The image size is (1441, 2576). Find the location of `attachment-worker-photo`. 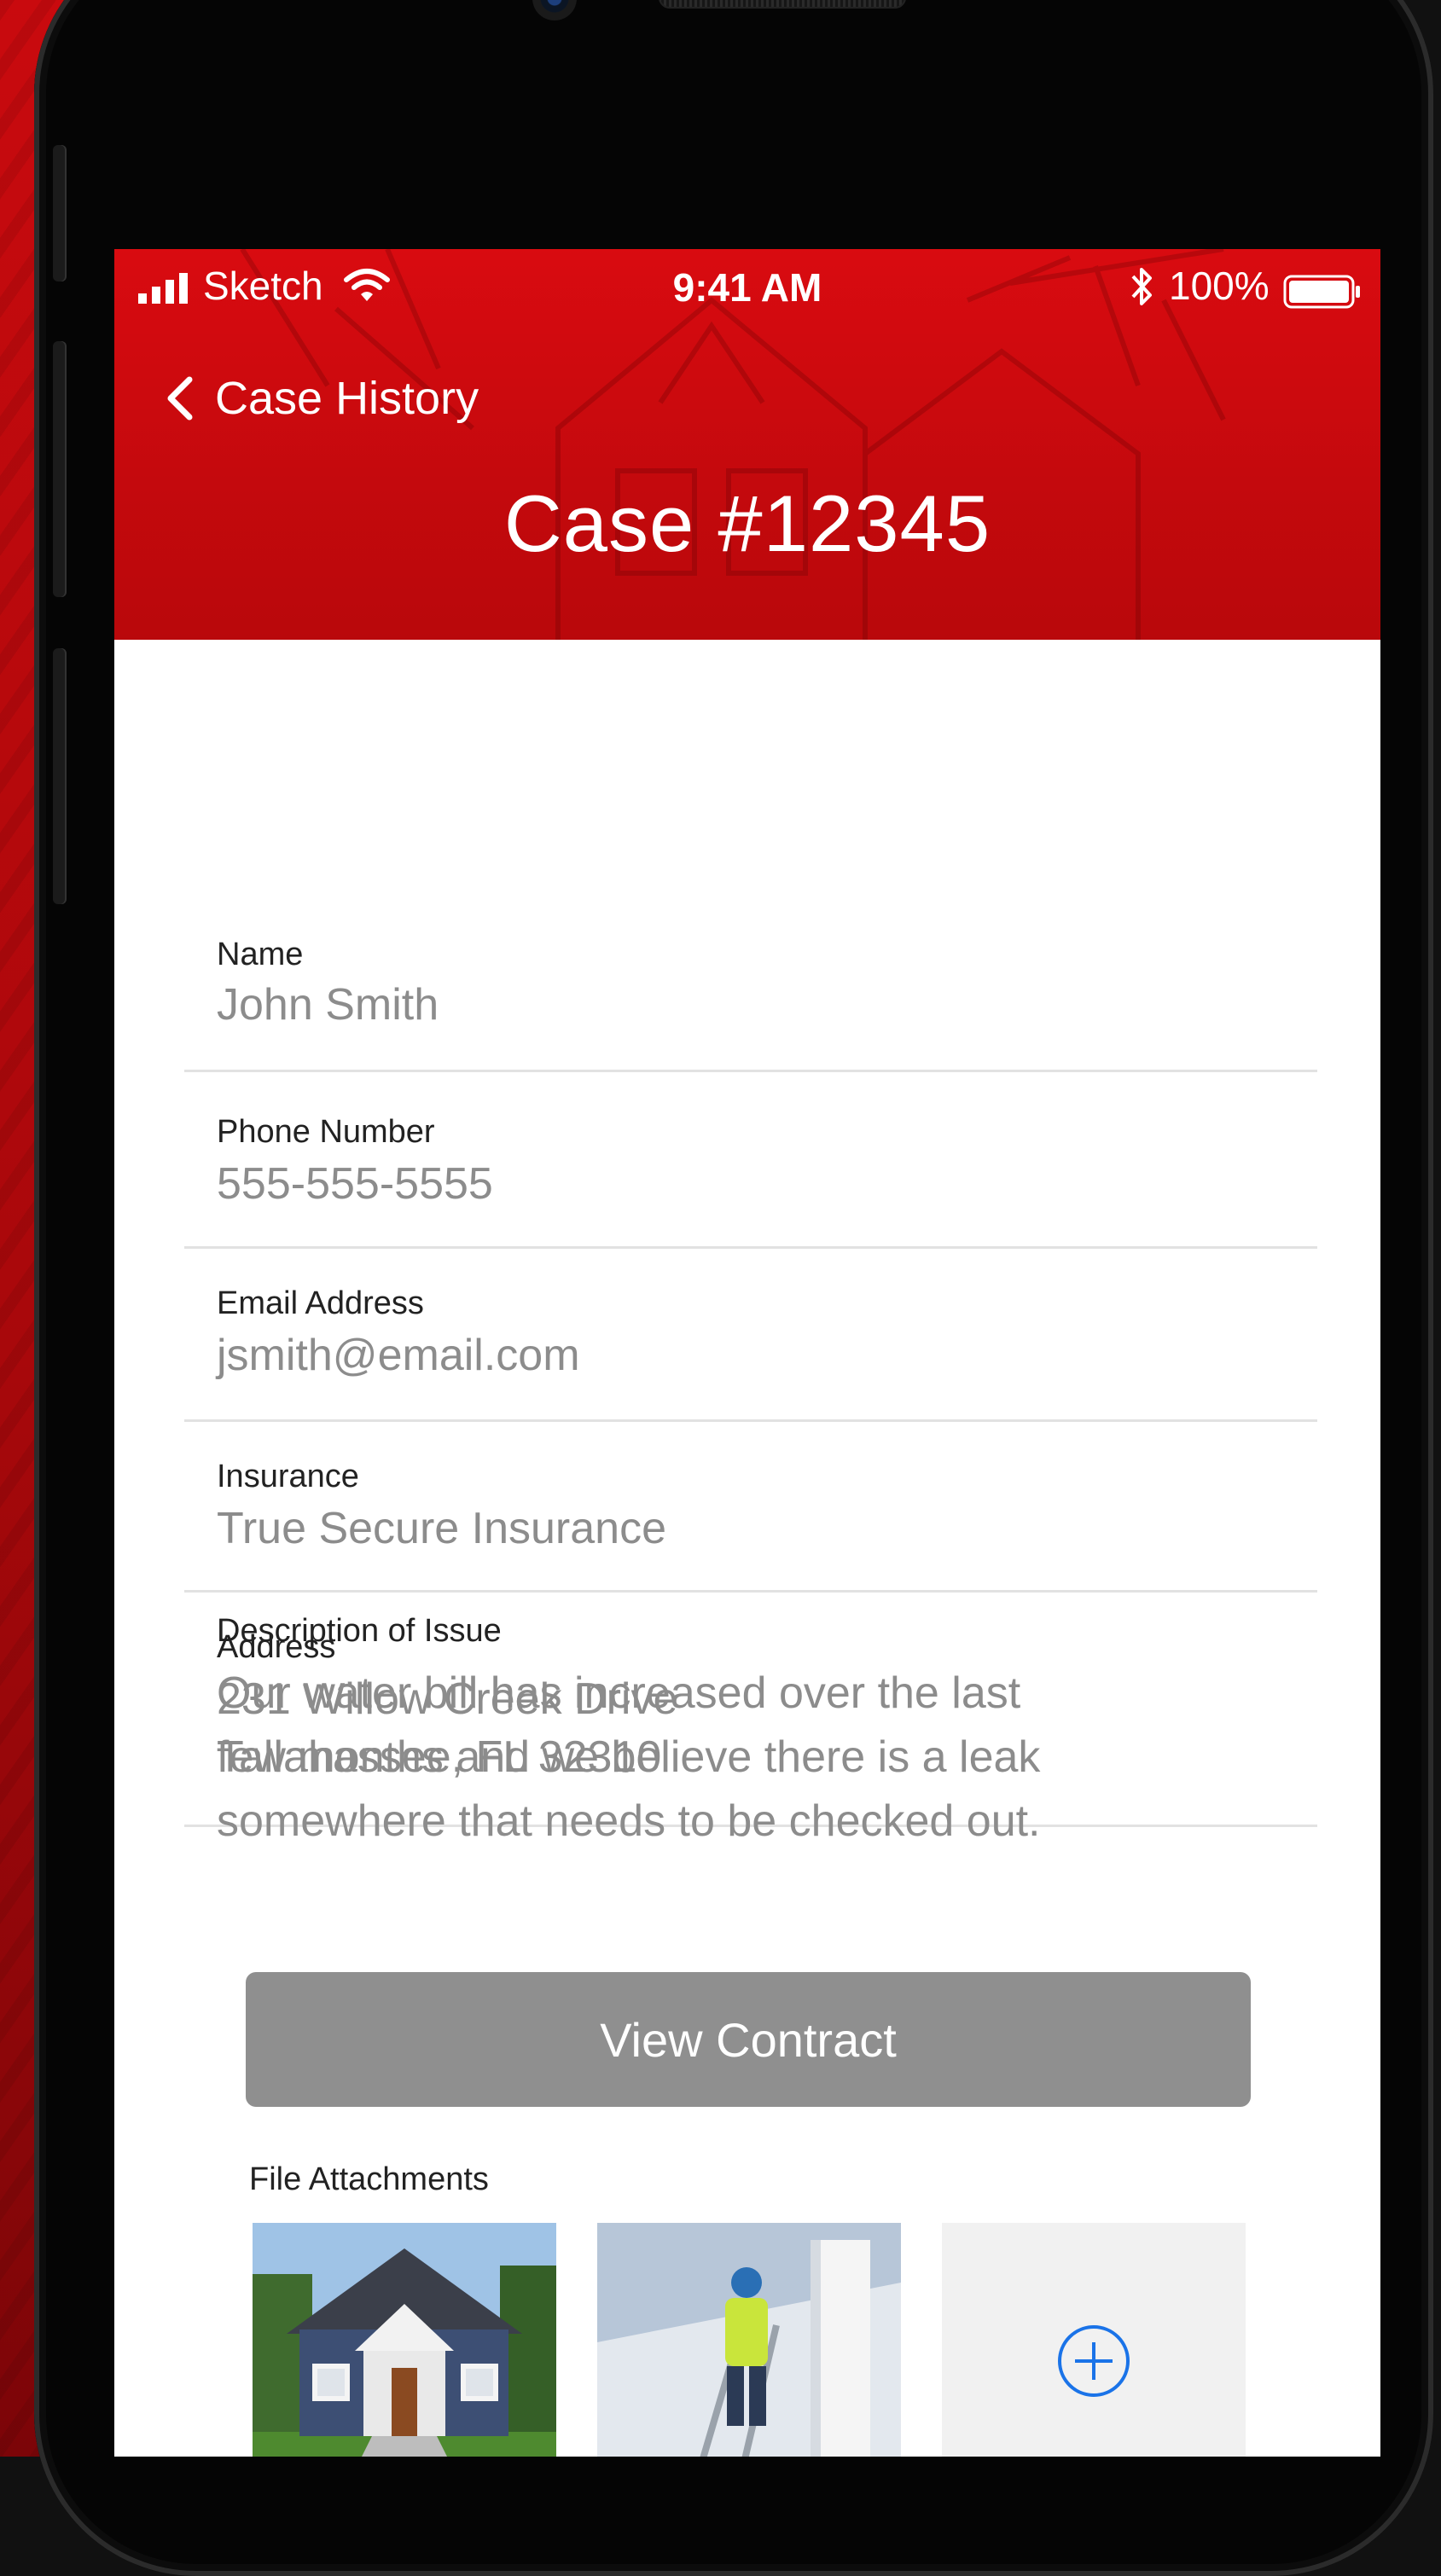

attachment-worker-photo is located at coordinates (749, 2340).